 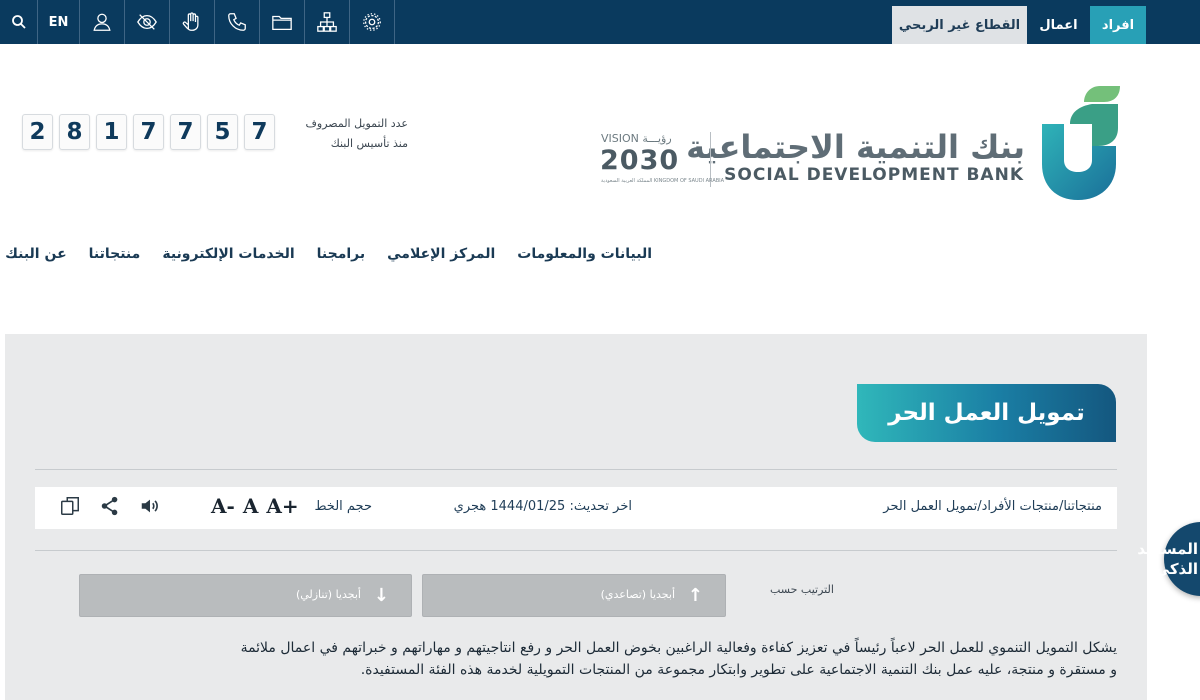 What do you see at coordinates (356, 123) in the screenshot?
I see `counter-label-line1: عدد التمويل المصروف` at bounding box center [356, 123].